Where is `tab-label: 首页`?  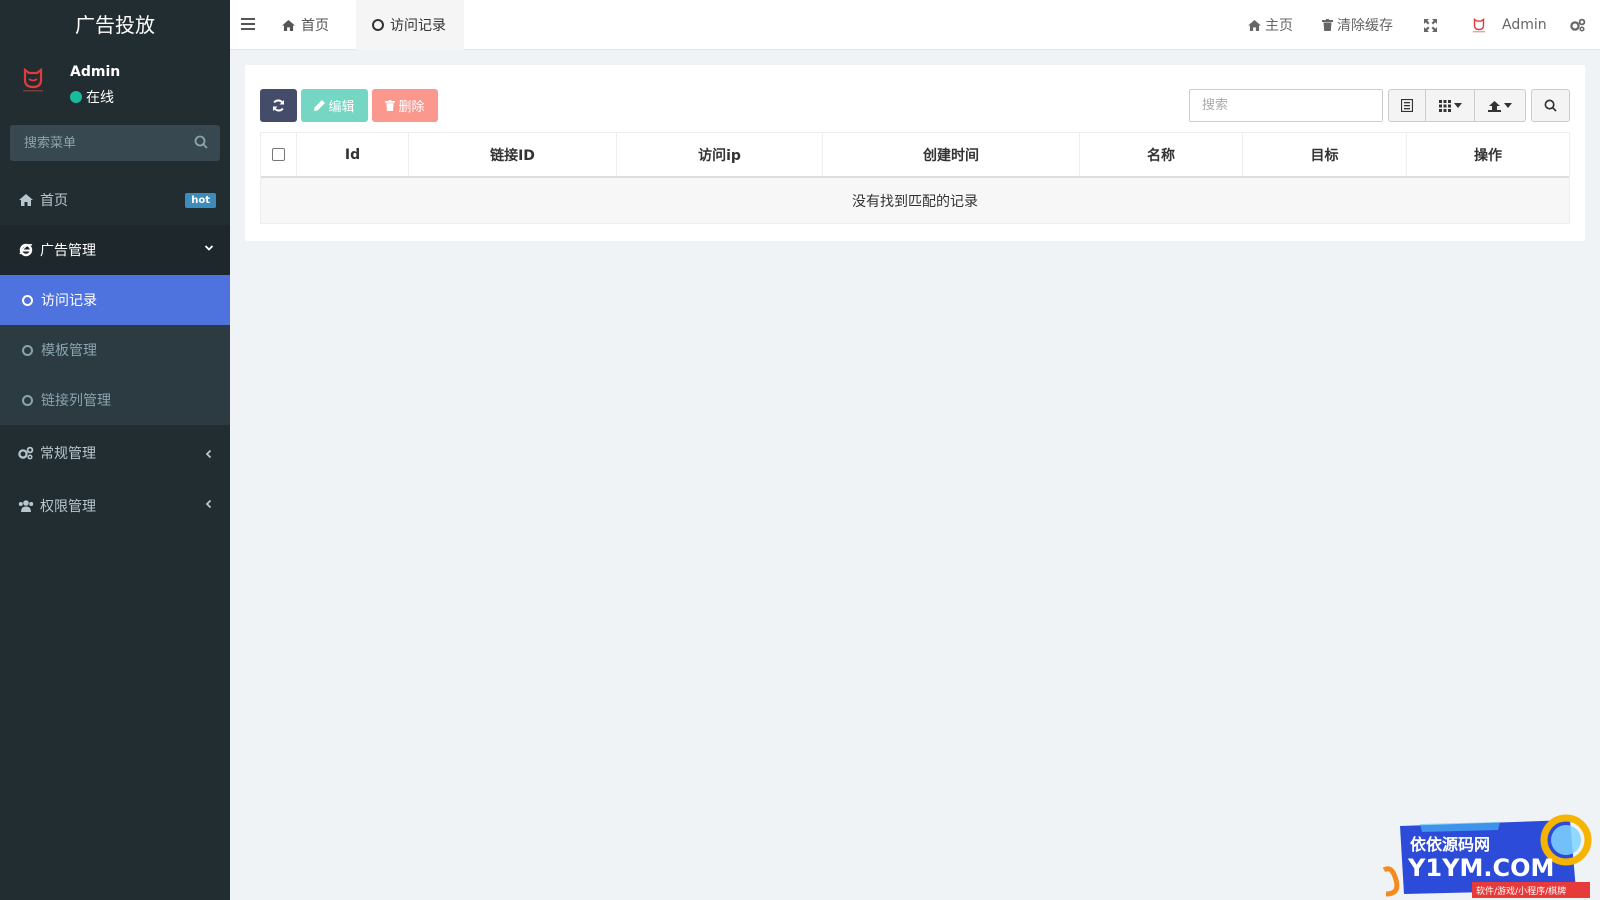
tab-label: 首页 is located at coordinates (315, 26).